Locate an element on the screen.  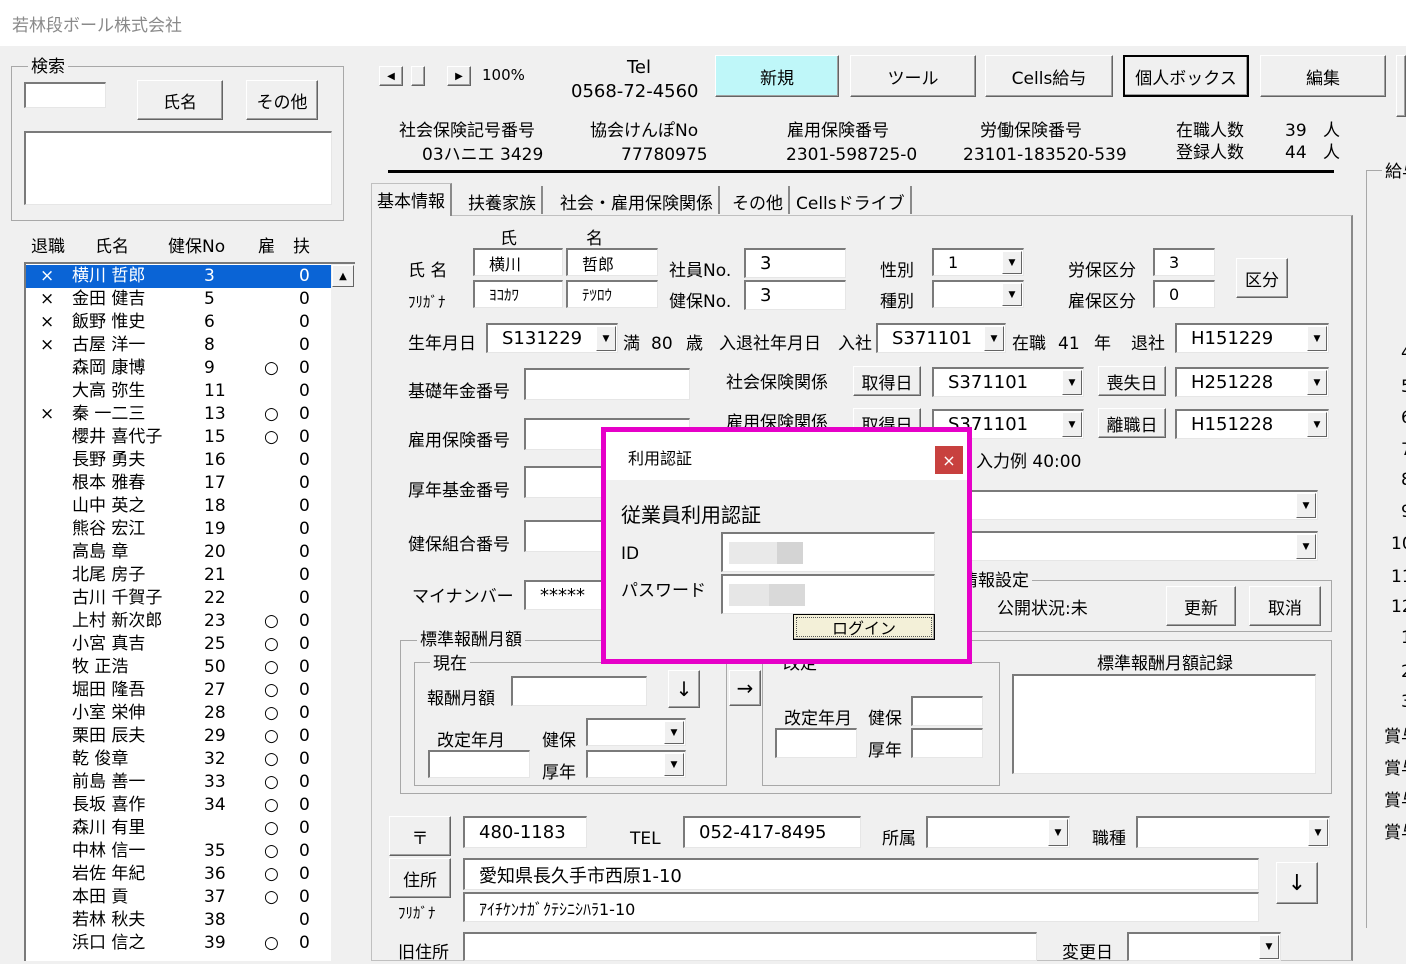
select-row-1: ▼ is located at coordinates (1143, 505).